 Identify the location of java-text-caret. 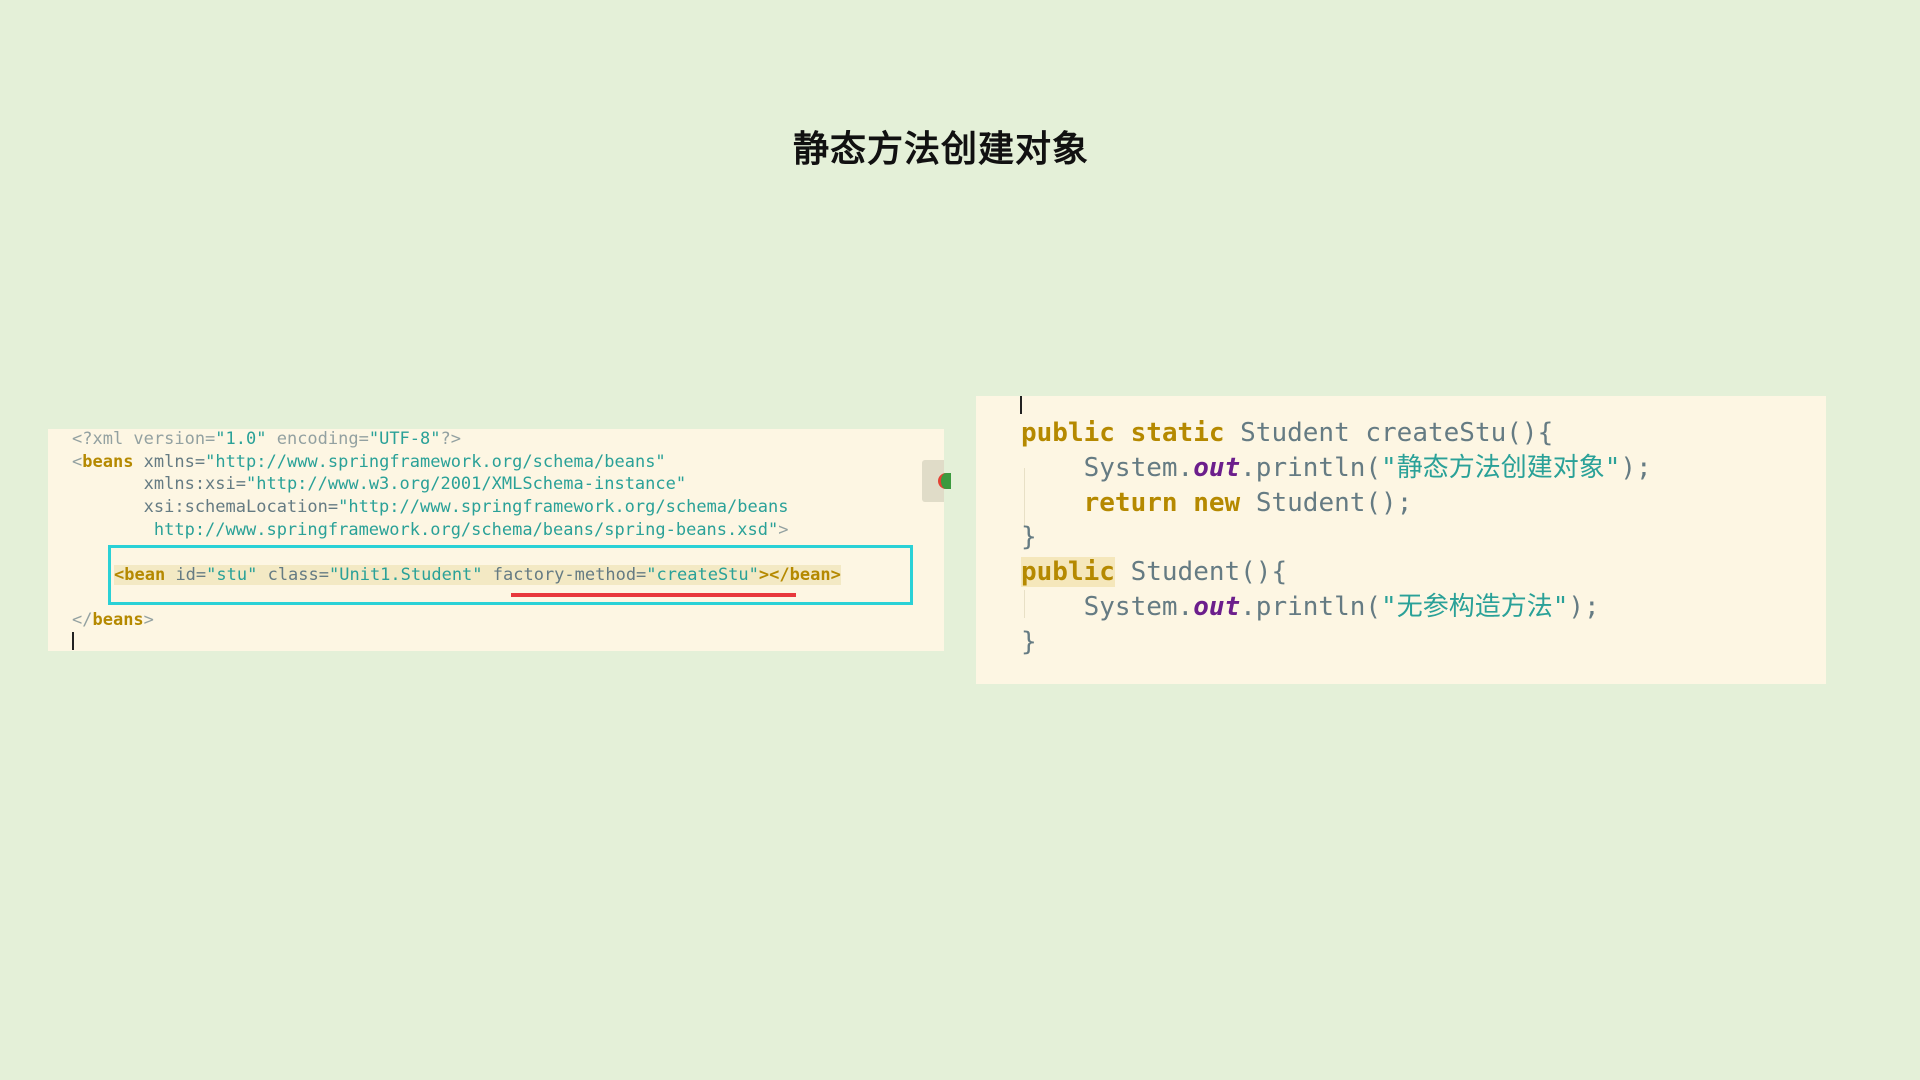
(1021, 405).